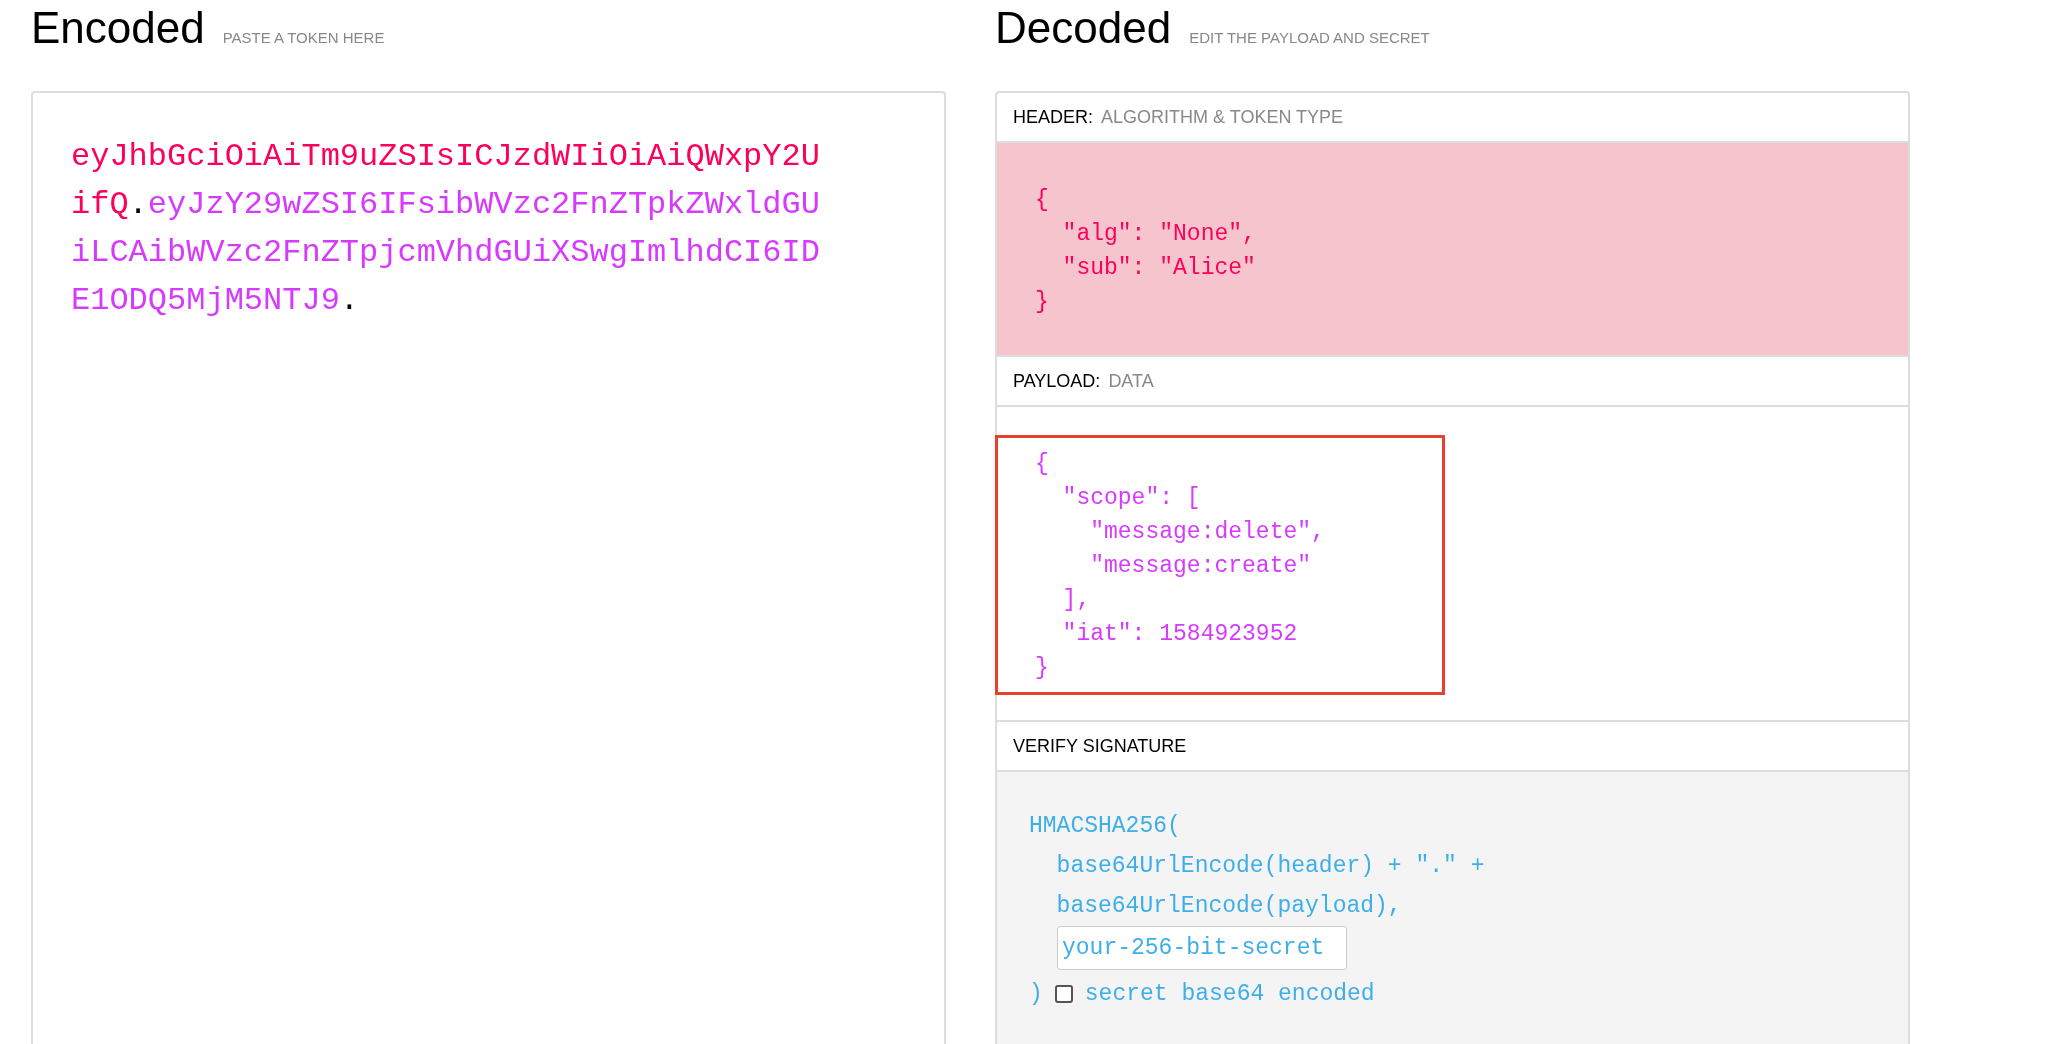 This screenshot has height=1044, width=2048. I want to click on section-title: Decoded, so click(1083, 28).